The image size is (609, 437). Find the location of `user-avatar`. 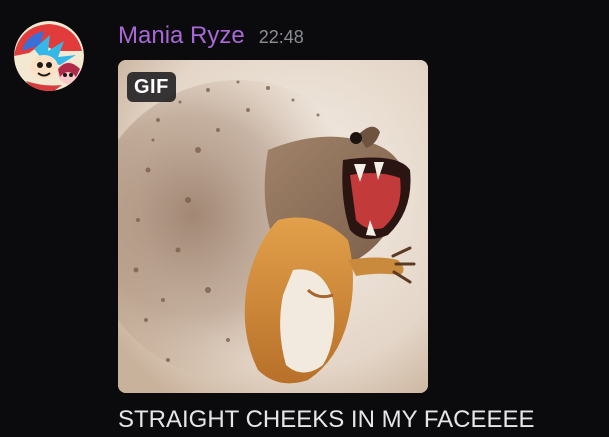

user-avatar is located at coordinates (49, 56).